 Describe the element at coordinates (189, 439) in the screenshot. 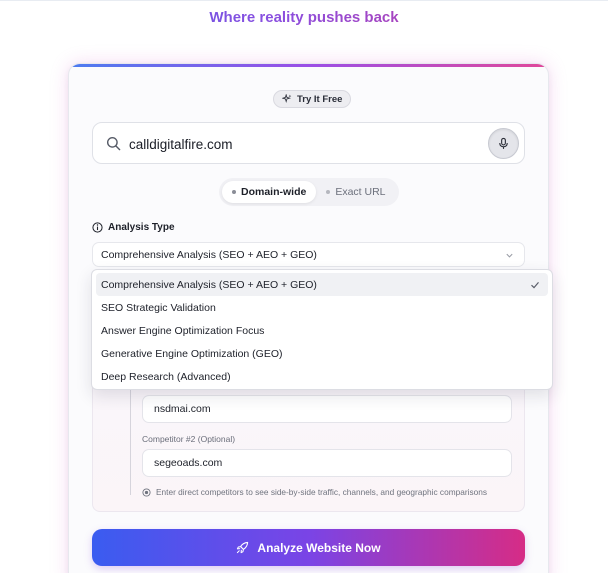

I see `competitor-2-label: Competitor #2 (Optional)` at that location.